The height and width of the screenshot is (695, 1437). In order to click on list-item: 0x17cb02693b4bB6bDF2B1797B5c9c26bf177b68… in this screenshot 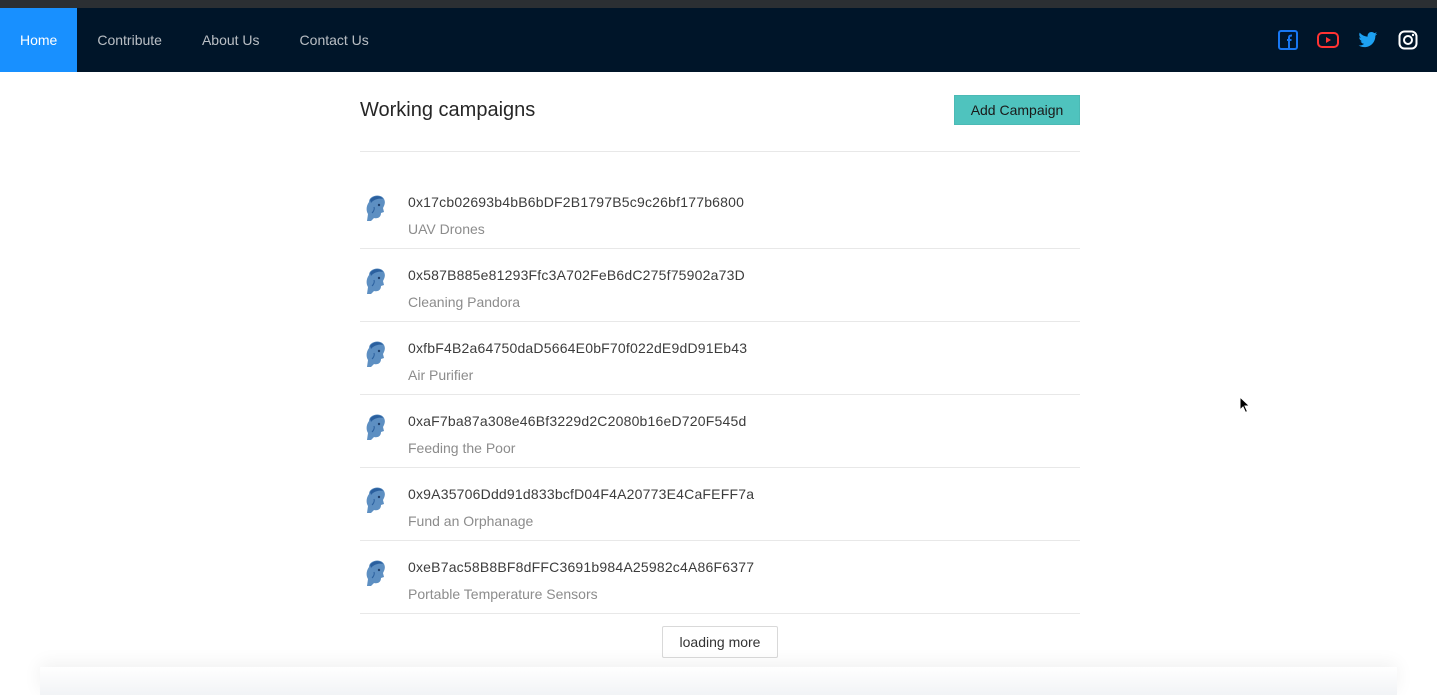, I will do `click(720, 212)`.